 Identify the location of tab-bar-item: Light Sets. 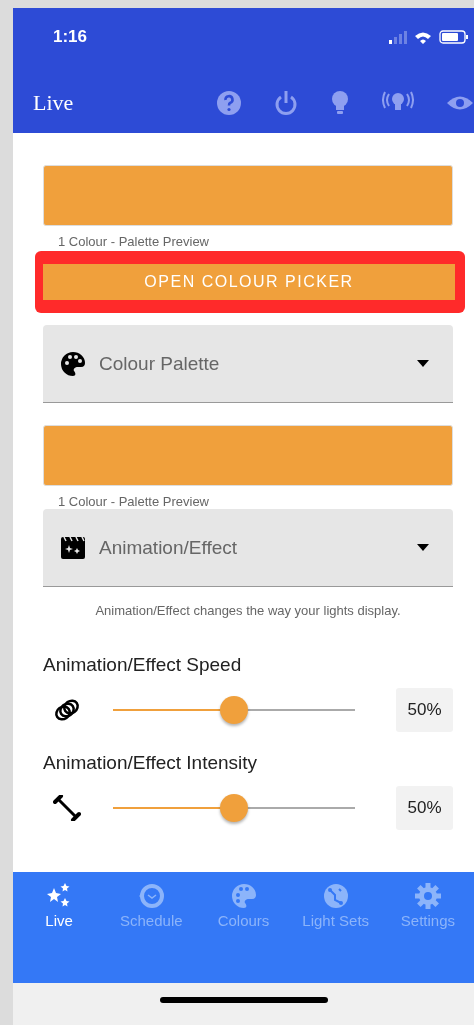
(335, 905).